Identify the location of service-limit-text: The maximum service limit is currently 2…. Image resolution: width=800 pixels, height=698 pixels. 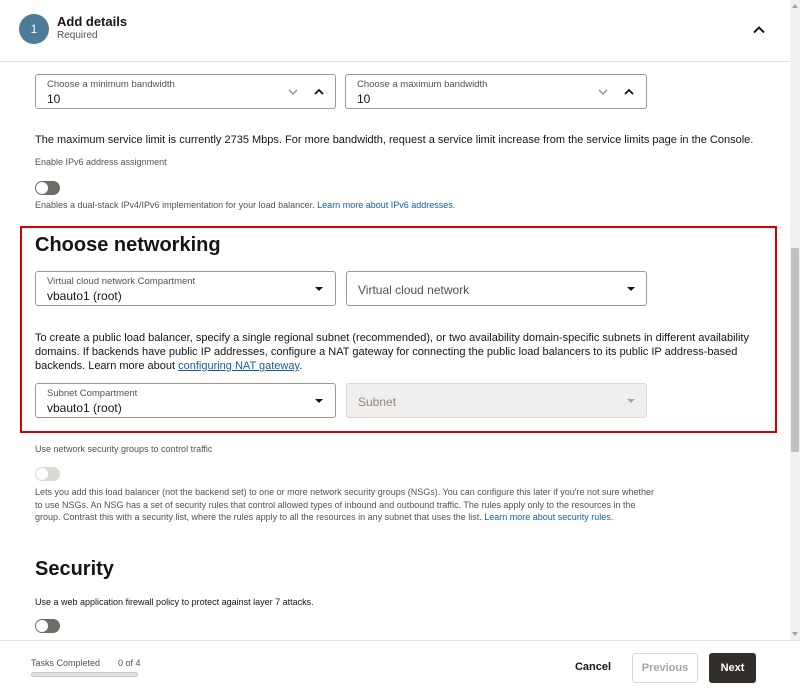
(394, 140).